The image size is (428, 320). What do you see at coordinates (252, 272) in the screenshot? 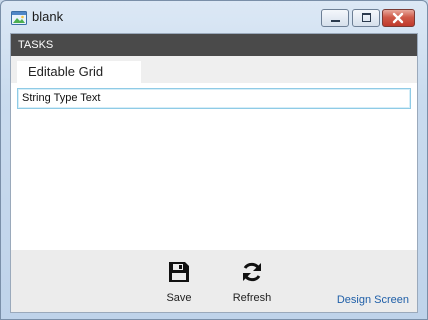
I see `refresh-icon` at bounding box center [252, 272].